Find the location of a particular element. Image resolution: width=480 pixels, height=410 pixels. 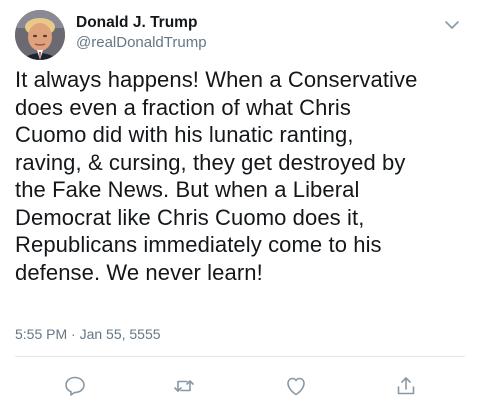

tweet-text-line: Cuomo did with his lunatic ranting, is located at coordinates (184, 134).